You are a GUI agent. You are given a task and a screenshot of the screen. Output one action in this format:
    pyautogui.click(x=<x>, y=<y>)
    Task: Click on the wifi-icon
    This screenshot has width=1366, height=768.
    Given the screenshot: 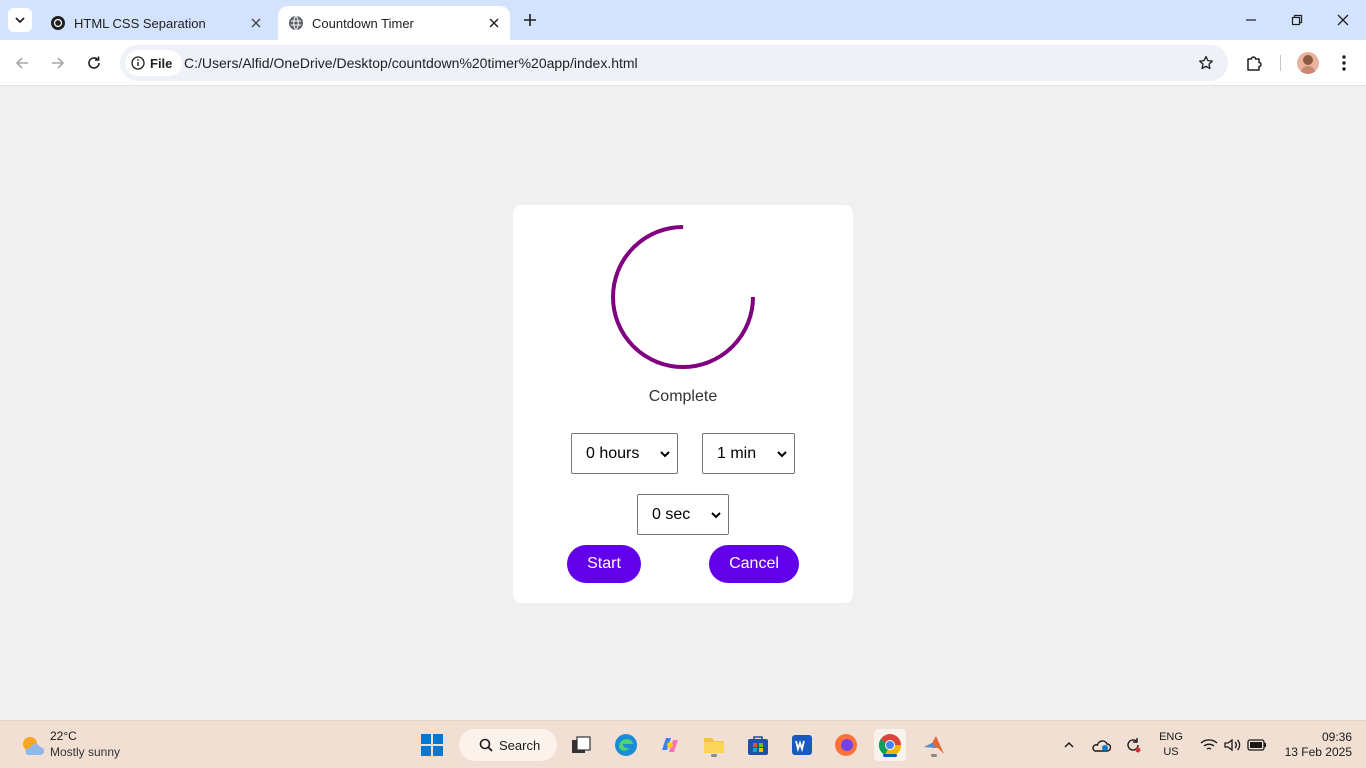 What is the action you would take?
    pyautogui.click(x=1209, y=744)
    